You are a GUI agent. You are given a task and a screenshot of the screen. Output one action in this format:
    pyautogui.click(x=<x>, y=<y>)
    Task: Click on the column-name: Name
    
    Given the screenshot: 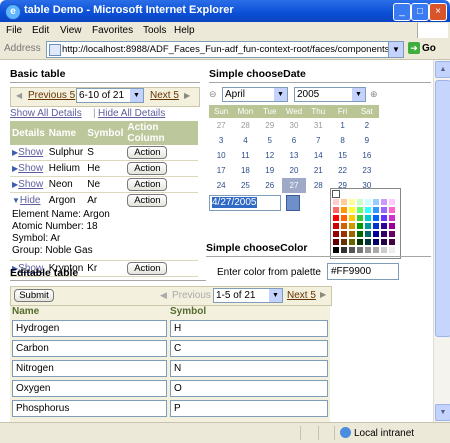 What is the action you would take?
    pyautogui.click(x=66, y=133)
    